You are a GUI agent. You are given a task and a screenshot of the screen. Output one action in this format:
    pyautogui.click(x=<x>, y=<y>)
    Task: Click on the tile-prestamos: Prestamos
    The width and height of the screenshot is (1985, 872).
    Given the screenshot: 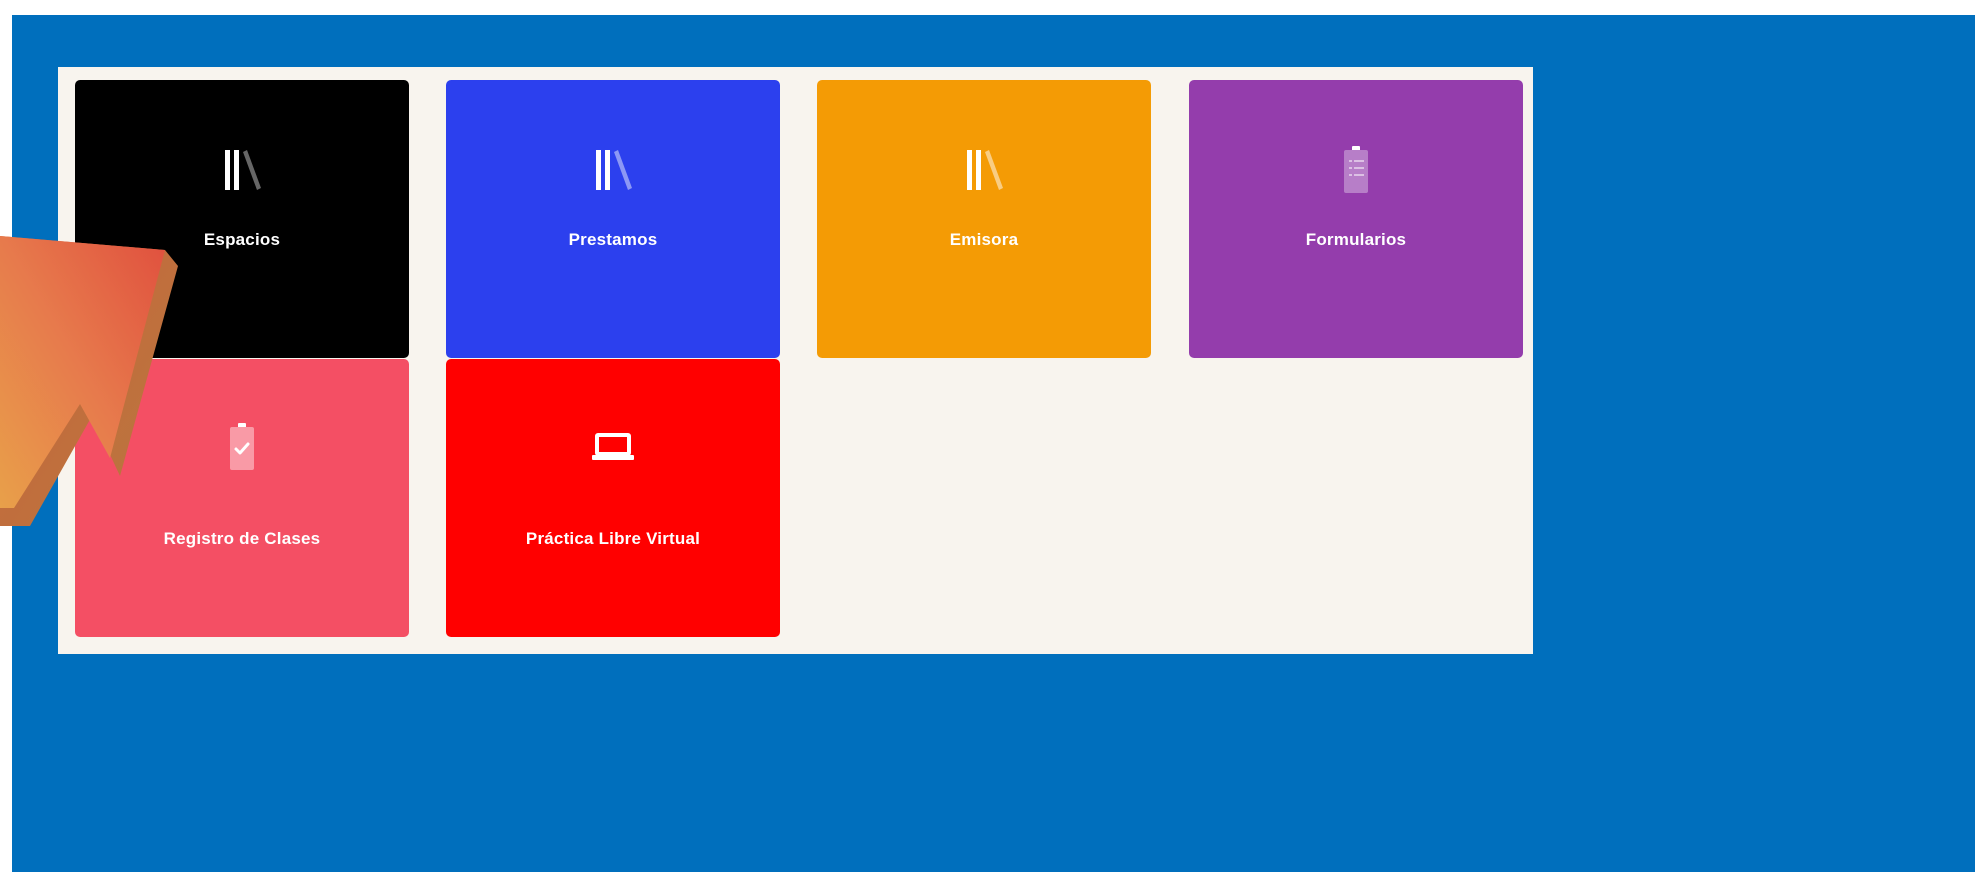 What is the action you would take?
    pyautogui.click(x=613, y=219)
    